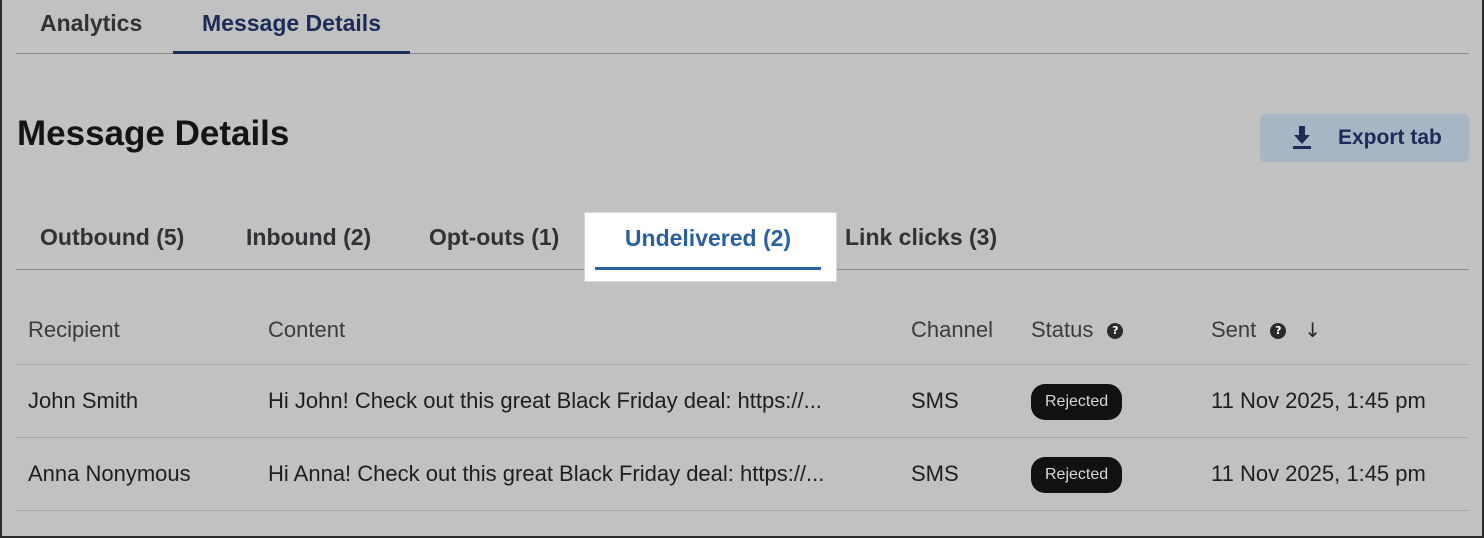  What do you see at coordinates (306, 328) in the screenshot?
I see `column-header-content: Content` at bounding box center [306, 328].